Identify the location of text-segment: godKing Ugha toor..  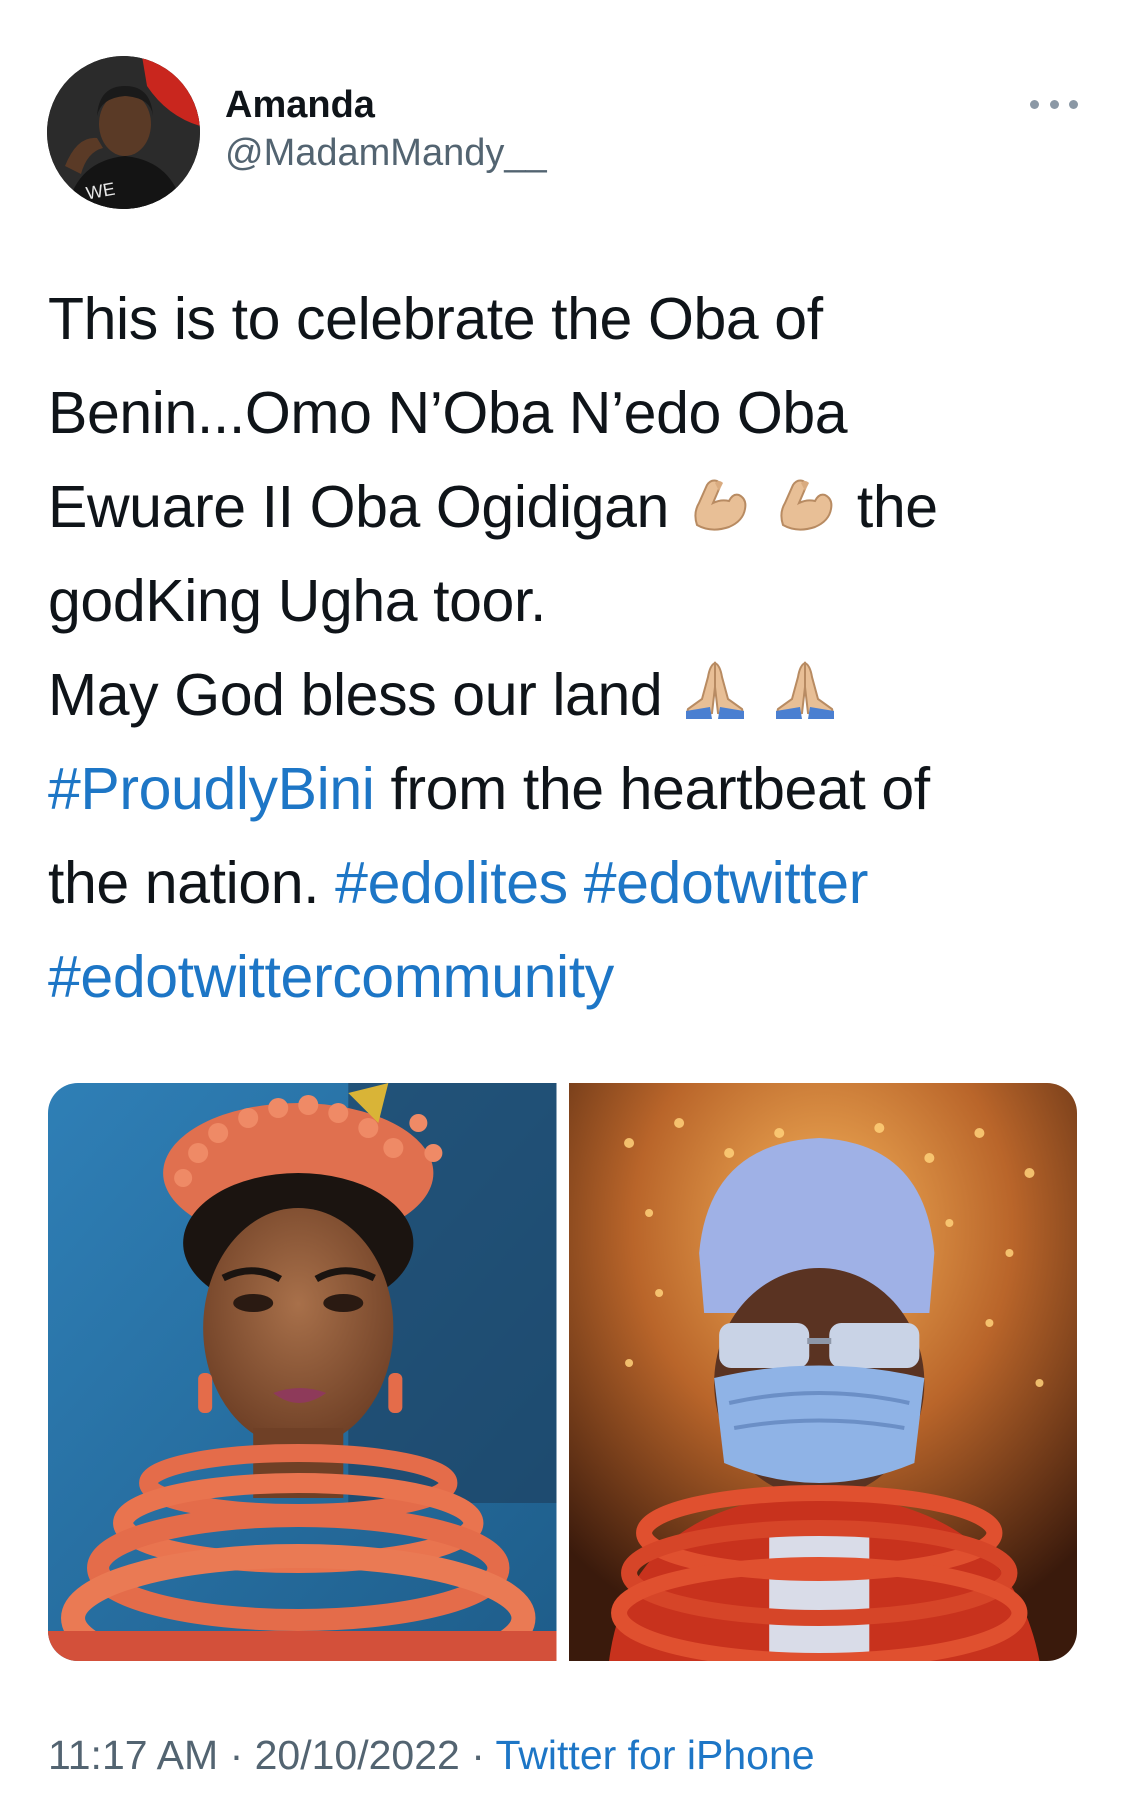
(297, 601).